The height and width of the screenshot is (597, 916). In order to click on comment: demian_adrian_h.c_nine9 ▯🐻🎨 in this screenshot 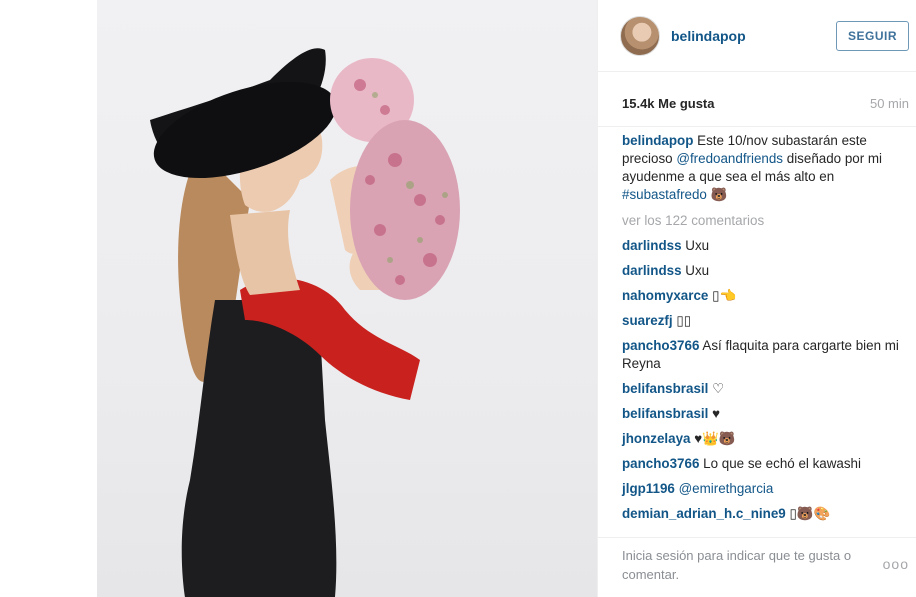, I will do `click(767, 514)`.